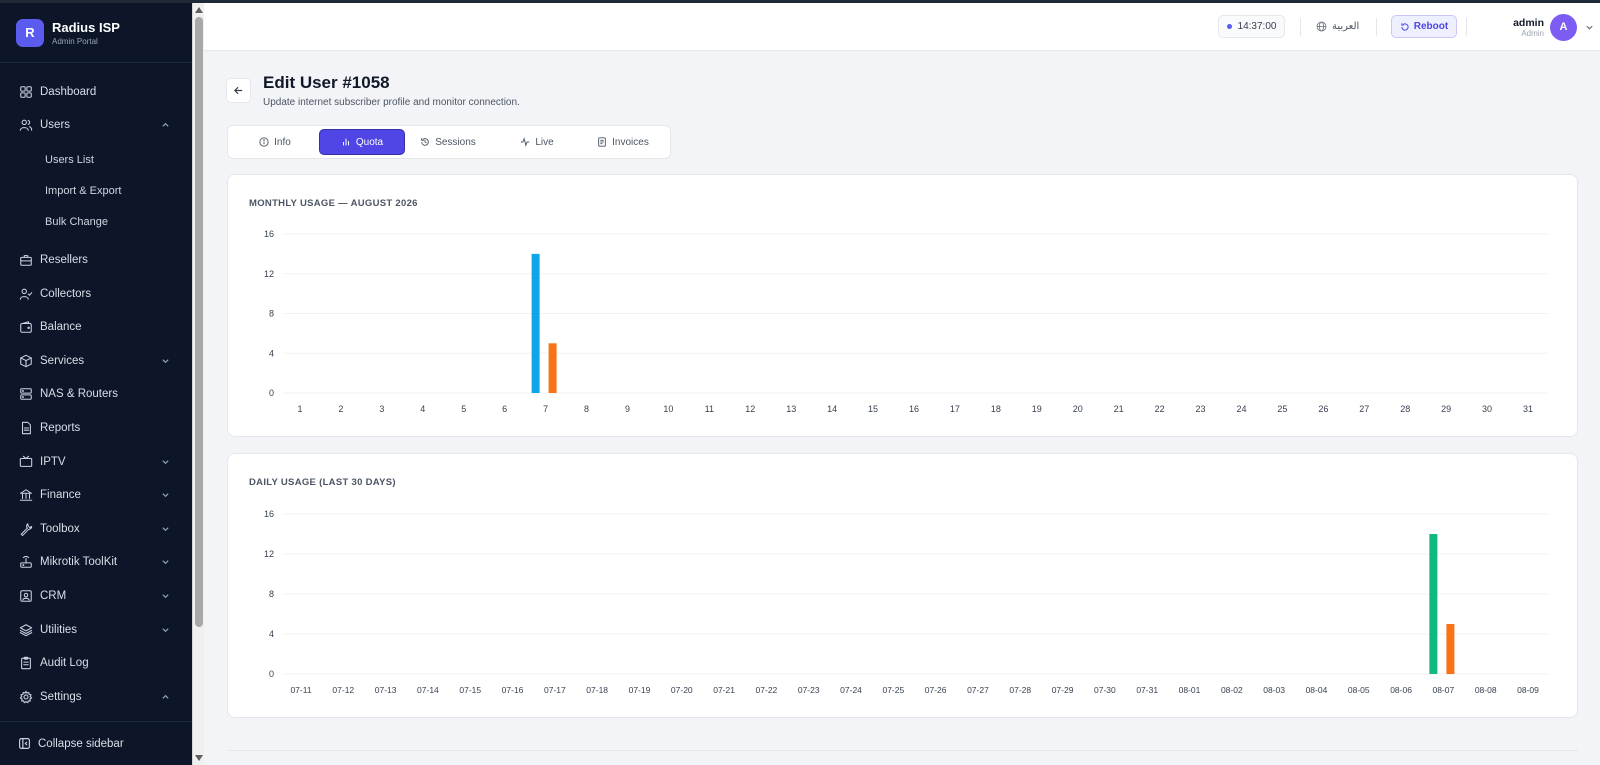 This screenshot has width=1600, height=765. Describe the element at coordinates (362, 142) in the screenshot. I see `tab-quota: Quota` at that location.